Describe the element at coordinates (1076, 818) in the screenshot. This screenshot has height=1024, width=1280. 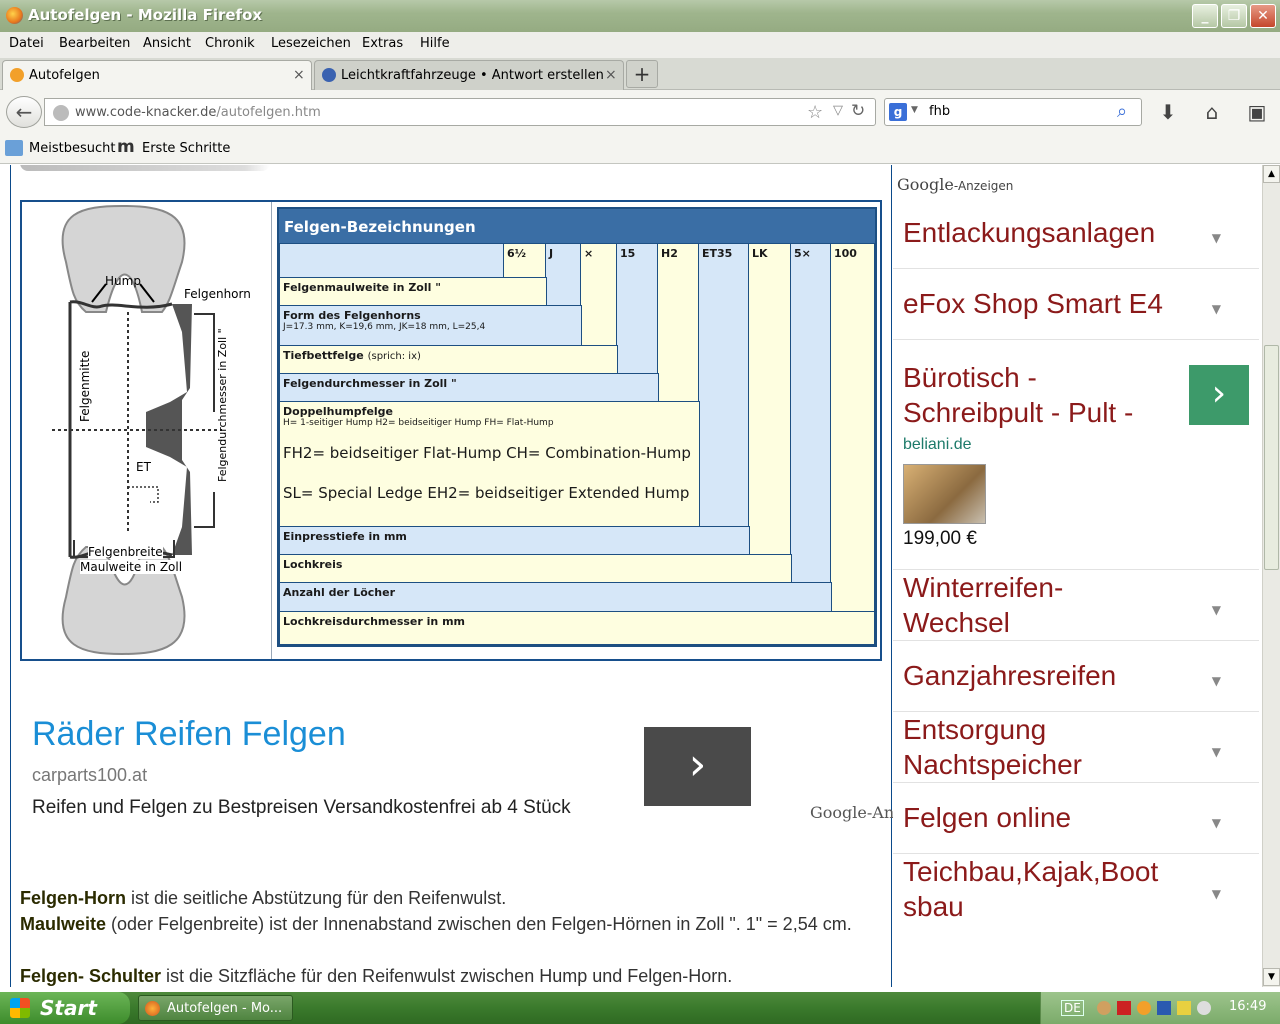
I see `sidebar-ad-felgen-online: Felgen online ▼` at that location.